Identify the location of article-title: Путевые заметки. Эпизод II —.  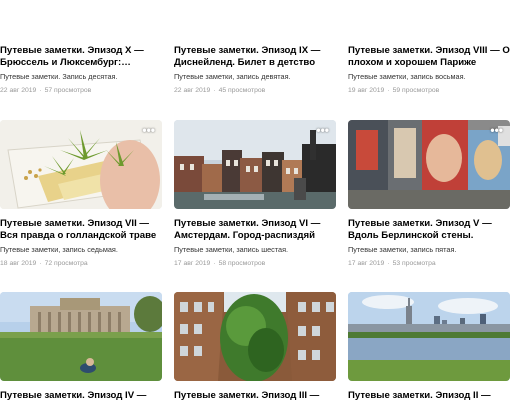
(432, 395).